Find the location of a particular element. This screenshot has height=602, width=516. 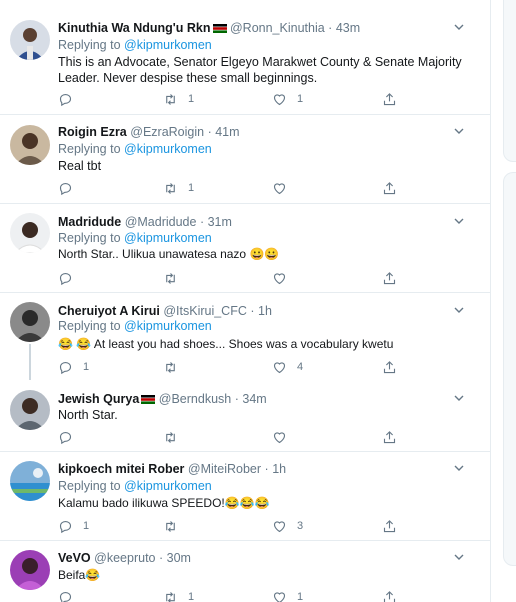

like-button: 4 is located at coordinates (287, 367).